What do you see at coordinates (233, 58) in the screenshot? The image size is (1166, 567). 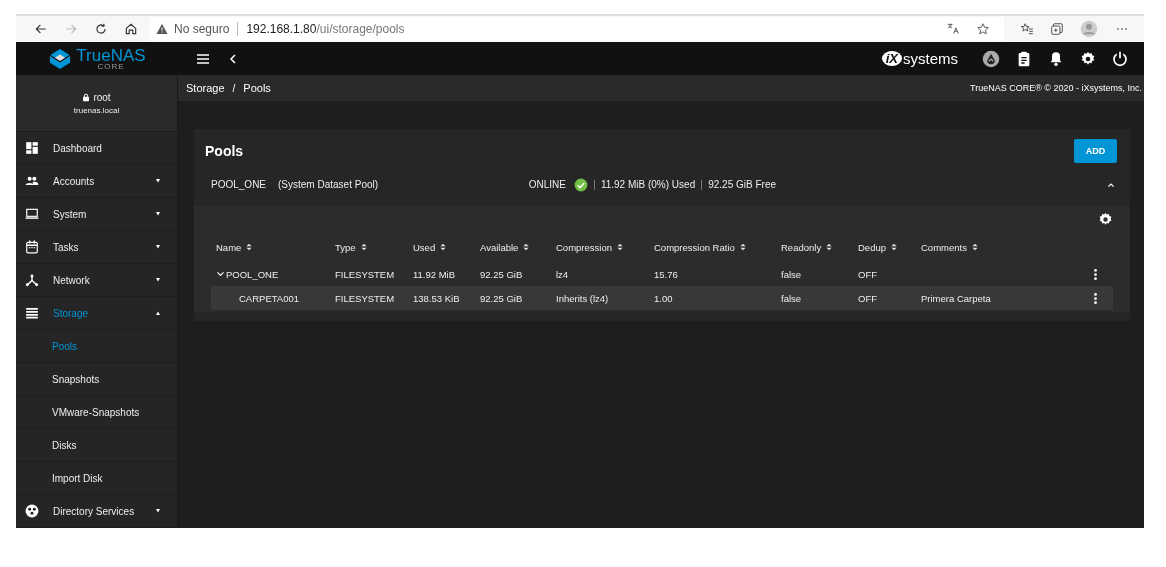 I see `chevron-left-icon` at bounding box center [233, 58].